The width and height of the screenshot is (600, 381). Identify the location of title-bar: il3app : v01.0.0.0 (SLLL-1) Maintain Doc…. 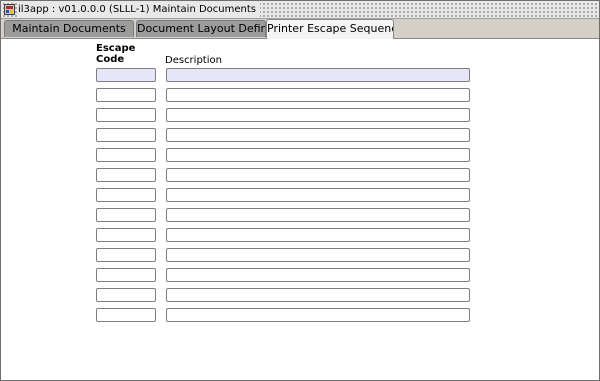
(300, 10).